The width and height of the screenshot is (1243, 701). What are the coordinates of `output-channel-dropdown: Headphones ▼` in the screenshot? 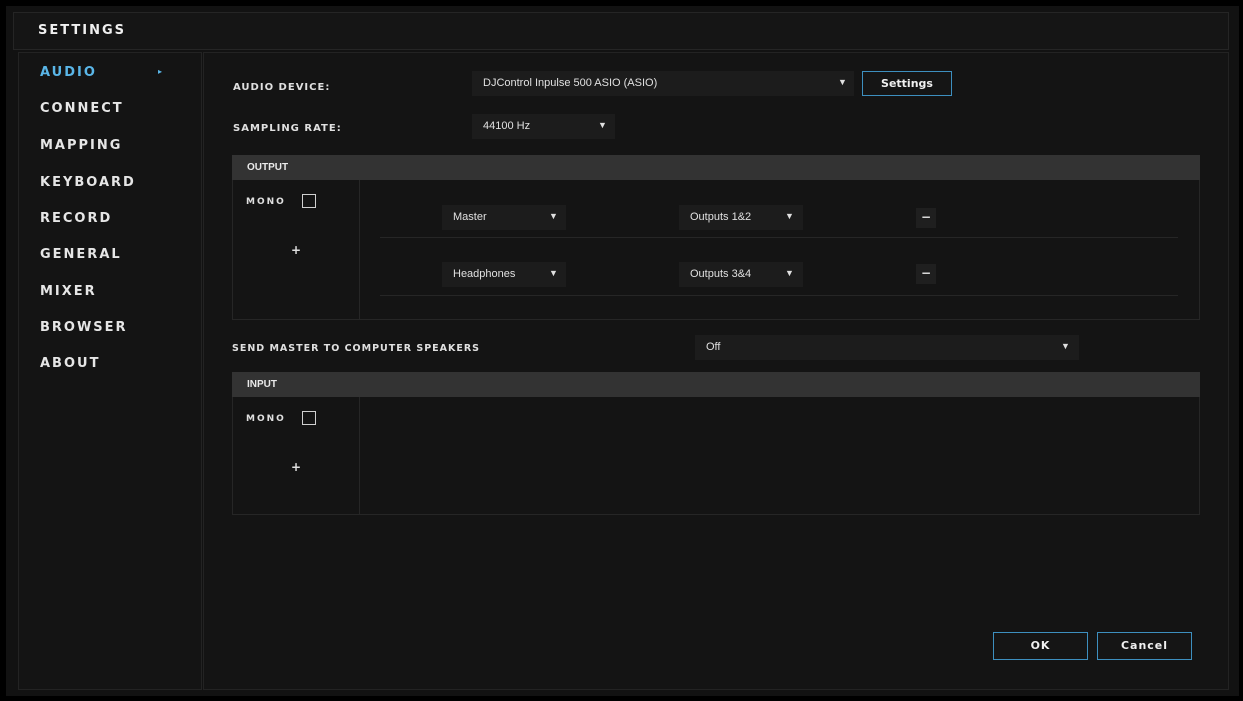 It's located at (504, 274).